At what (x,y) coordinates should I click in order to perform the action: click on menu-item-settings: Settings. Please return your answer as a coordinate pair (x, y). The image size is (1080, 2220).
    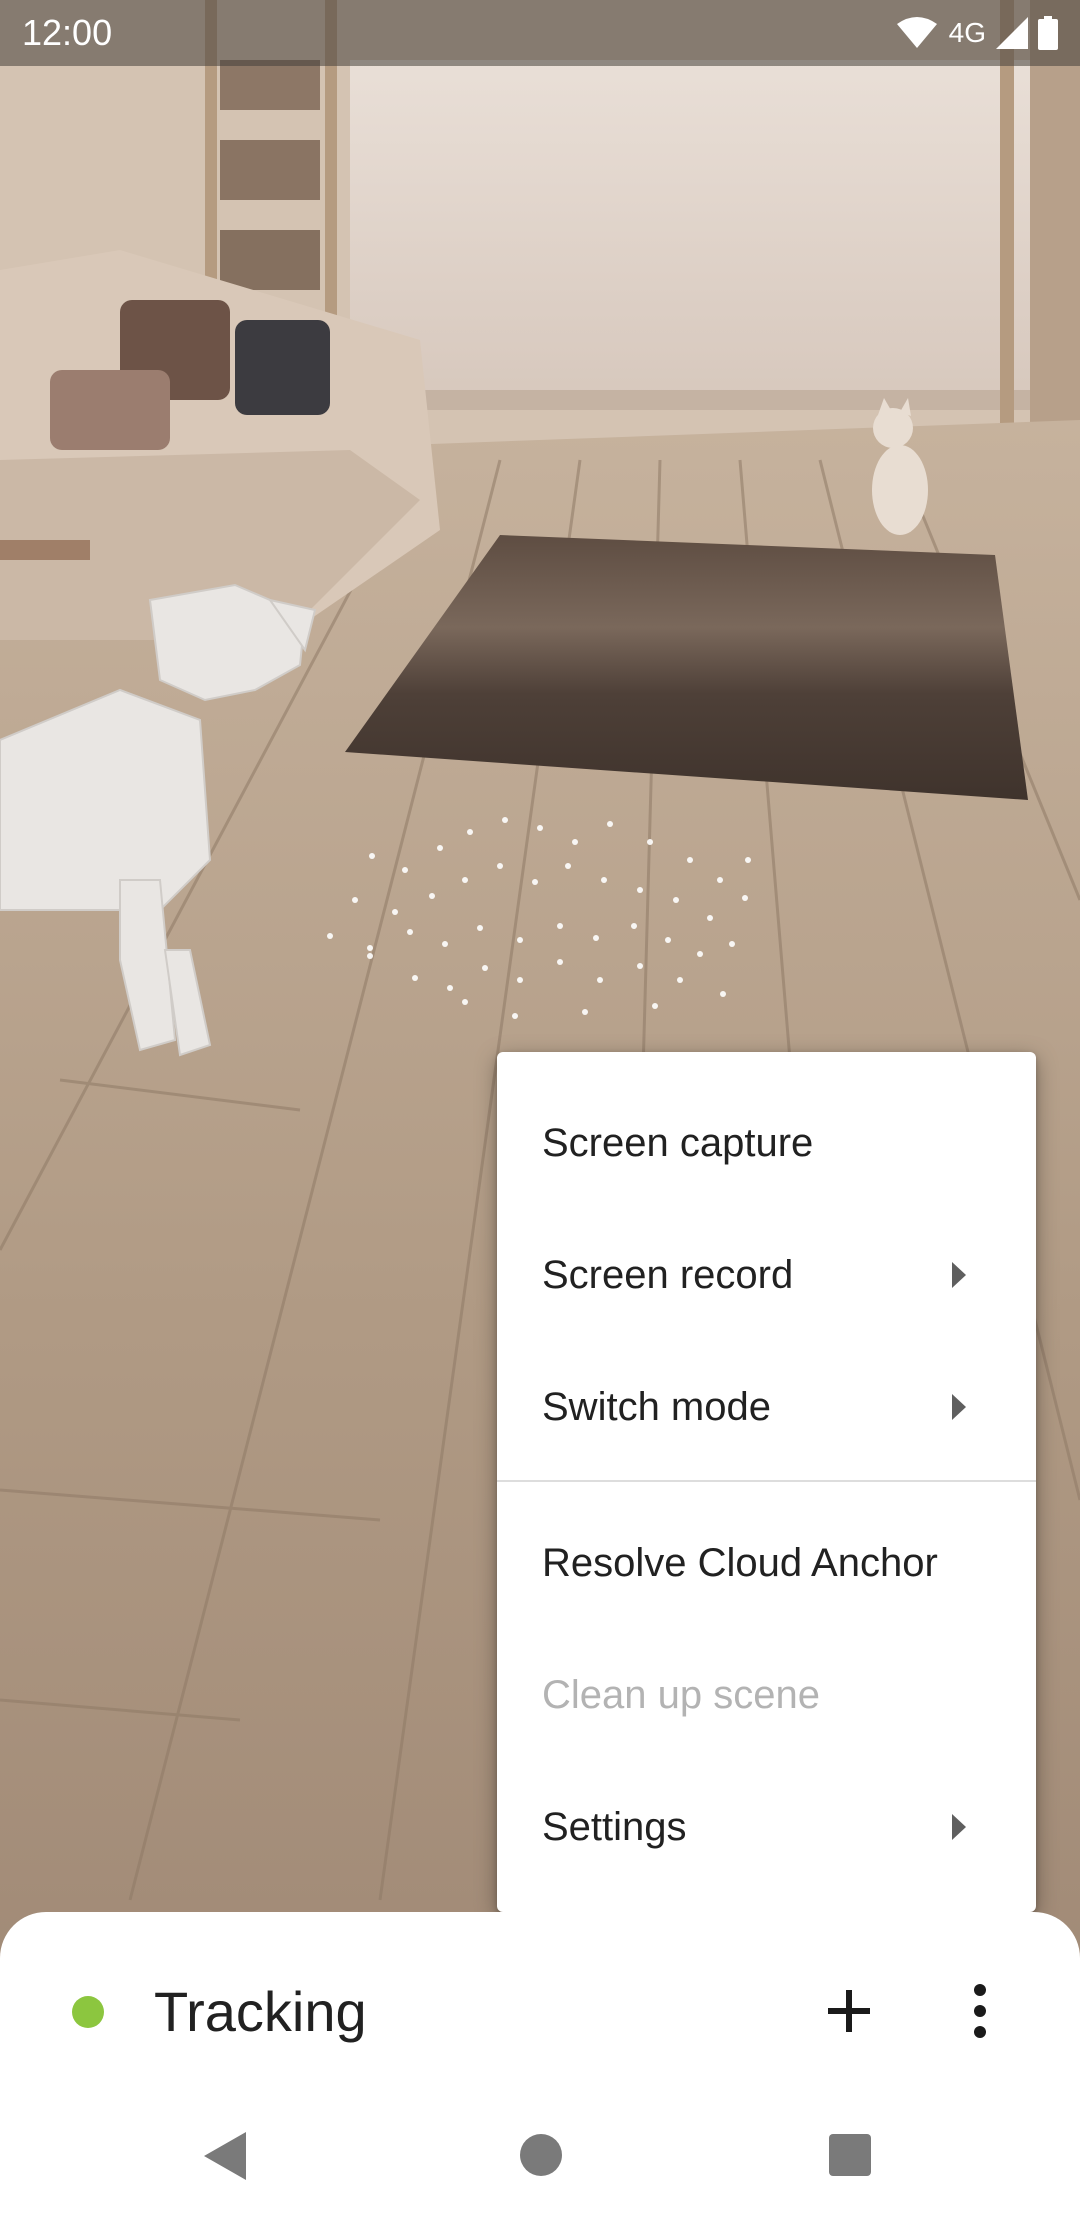
    Looking at the image, I should click on (766, 1827).